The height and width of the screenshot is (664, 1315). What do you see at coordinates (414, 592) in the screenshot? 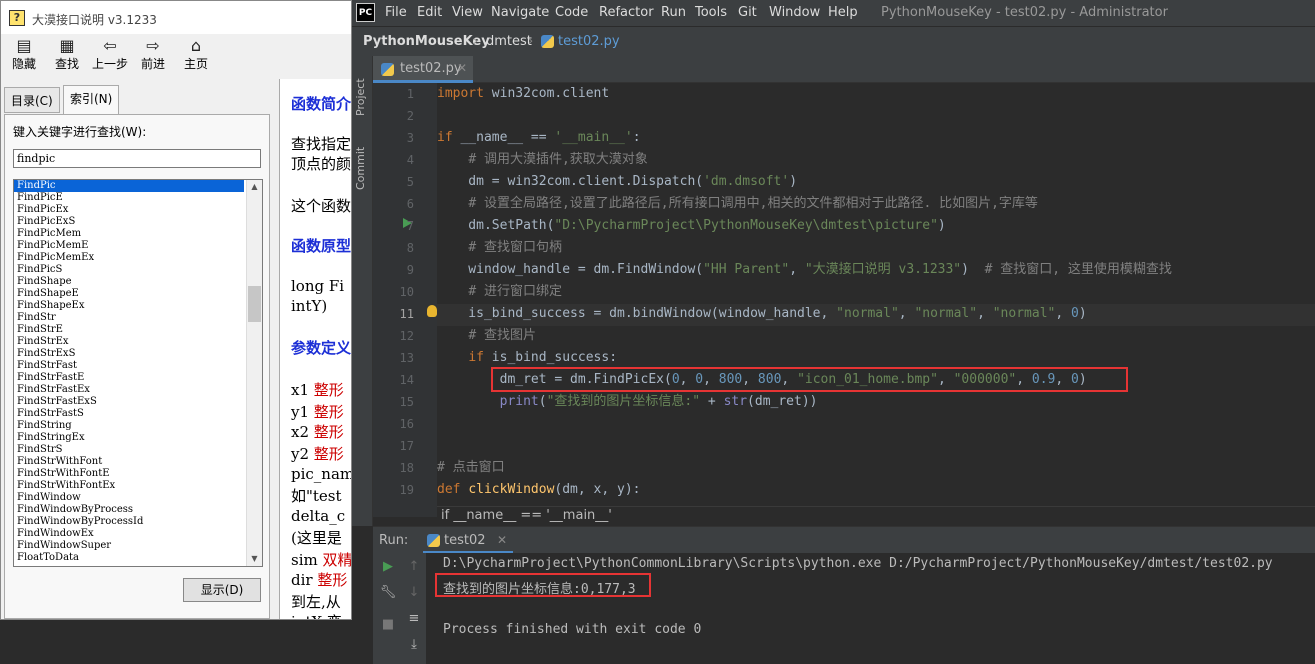
I see `scroll-down-icon: ↓` at bounding box center [414, 592].